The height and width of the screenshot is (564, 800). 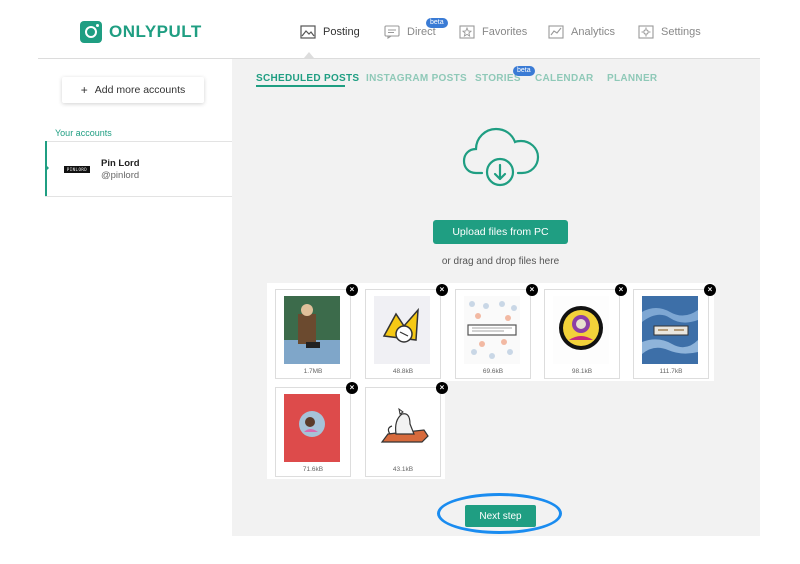 I want to click on file-size: 98.1kB, so click(x=582, y=371).